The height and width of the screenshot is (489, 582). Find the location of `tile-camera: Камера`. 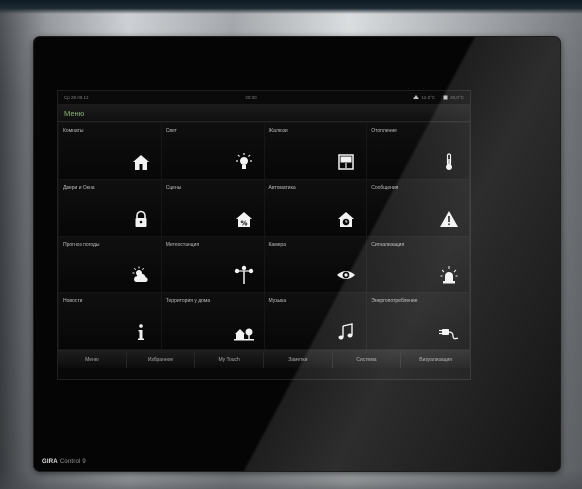

tile-camera: Камера is located at coordinates (315, 264).